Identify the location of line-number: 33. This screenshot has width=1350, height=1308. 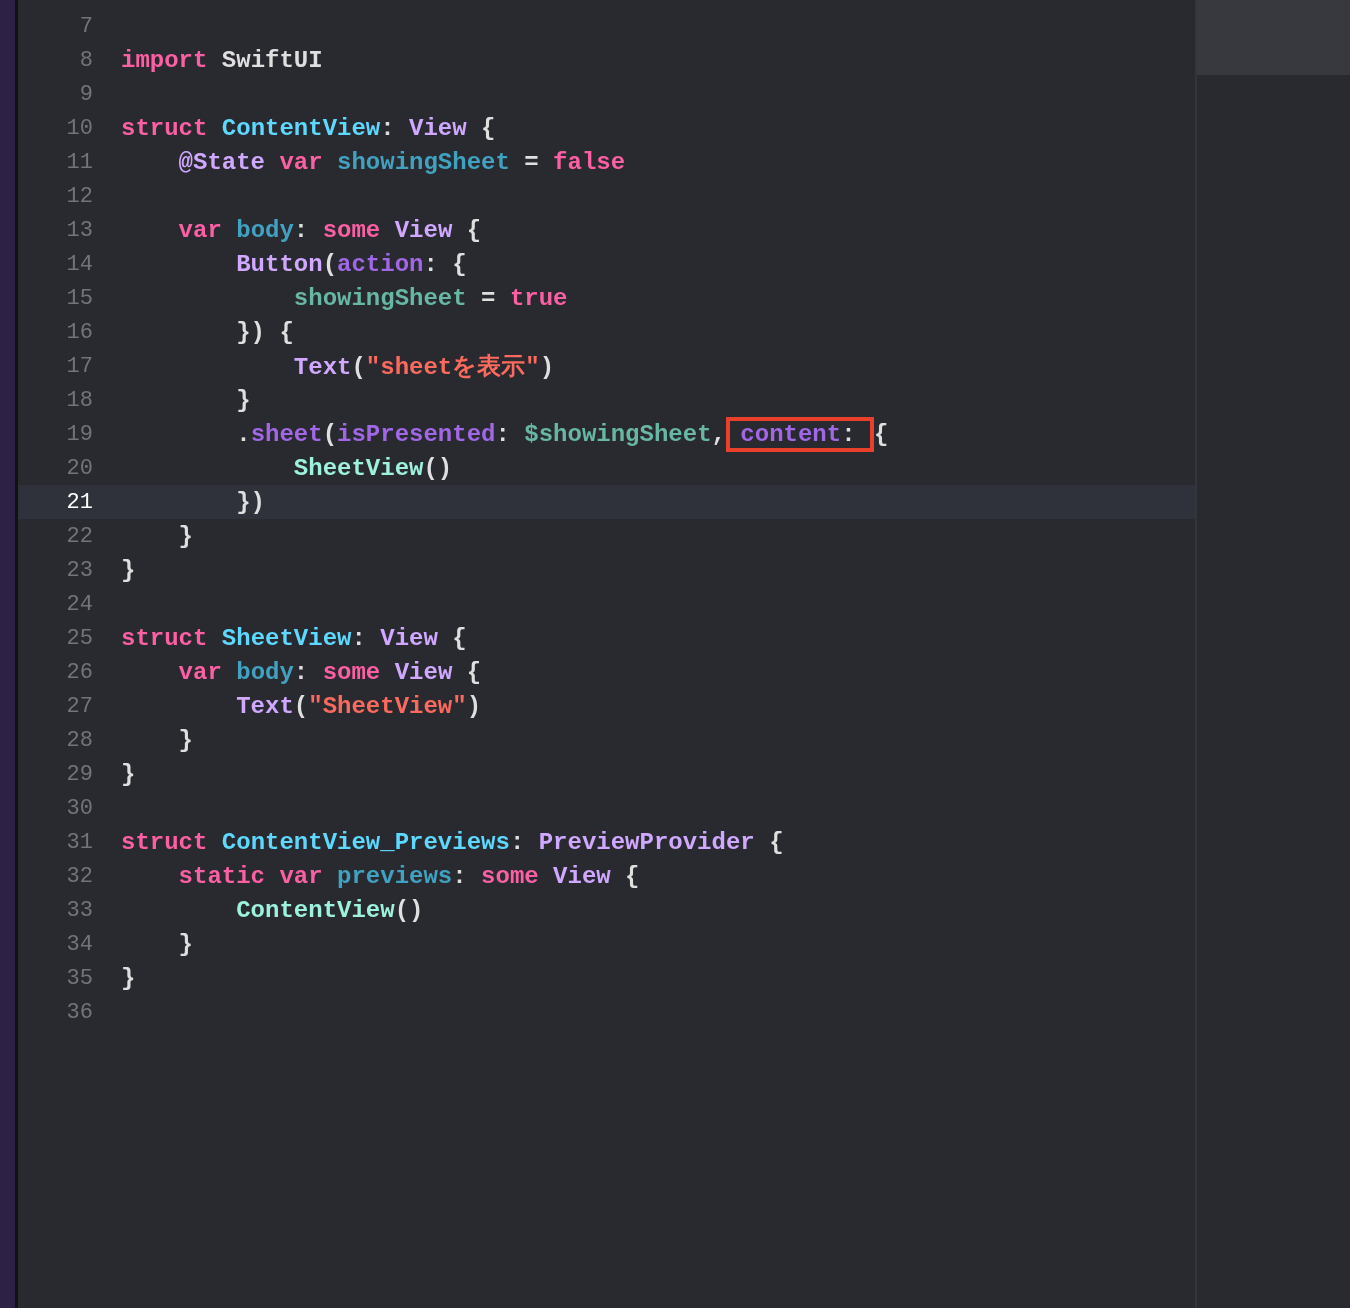
(79, 910).